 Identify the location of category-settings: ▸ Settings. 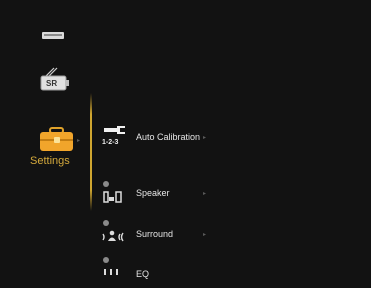
(57, 150).